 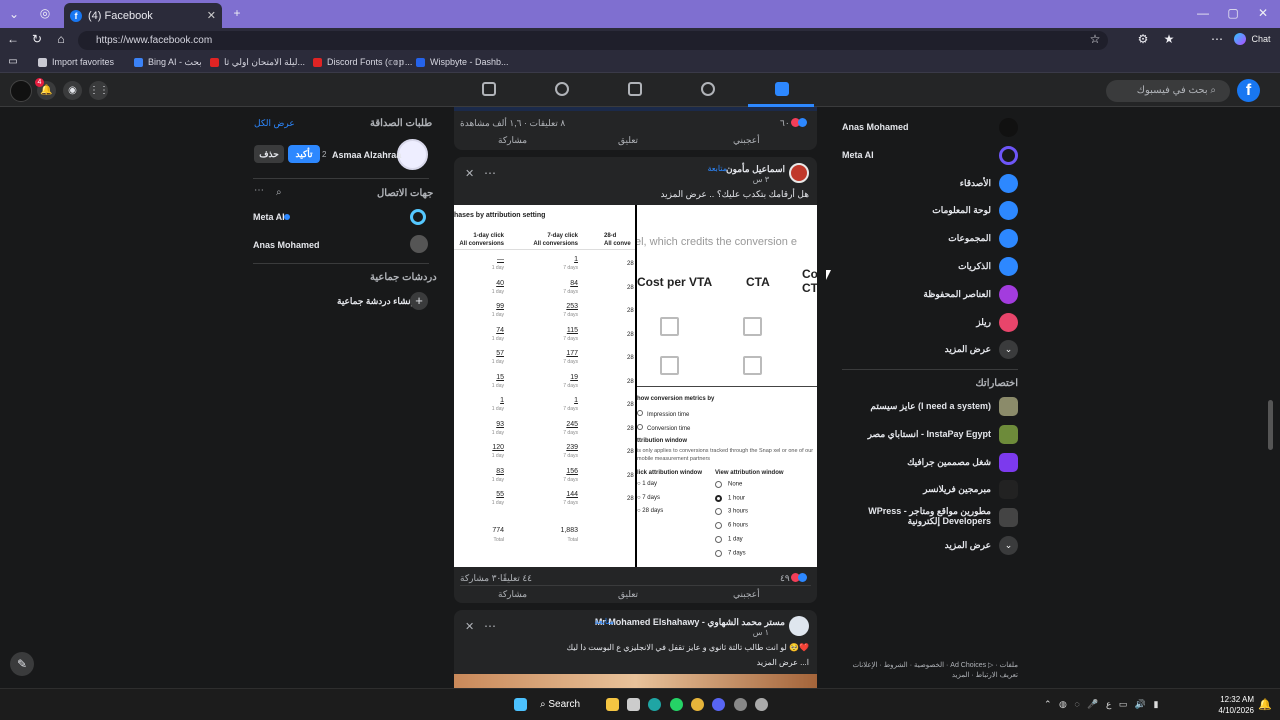 I want to click on reactions-count: ٦٠, so click(x=785, y=123).